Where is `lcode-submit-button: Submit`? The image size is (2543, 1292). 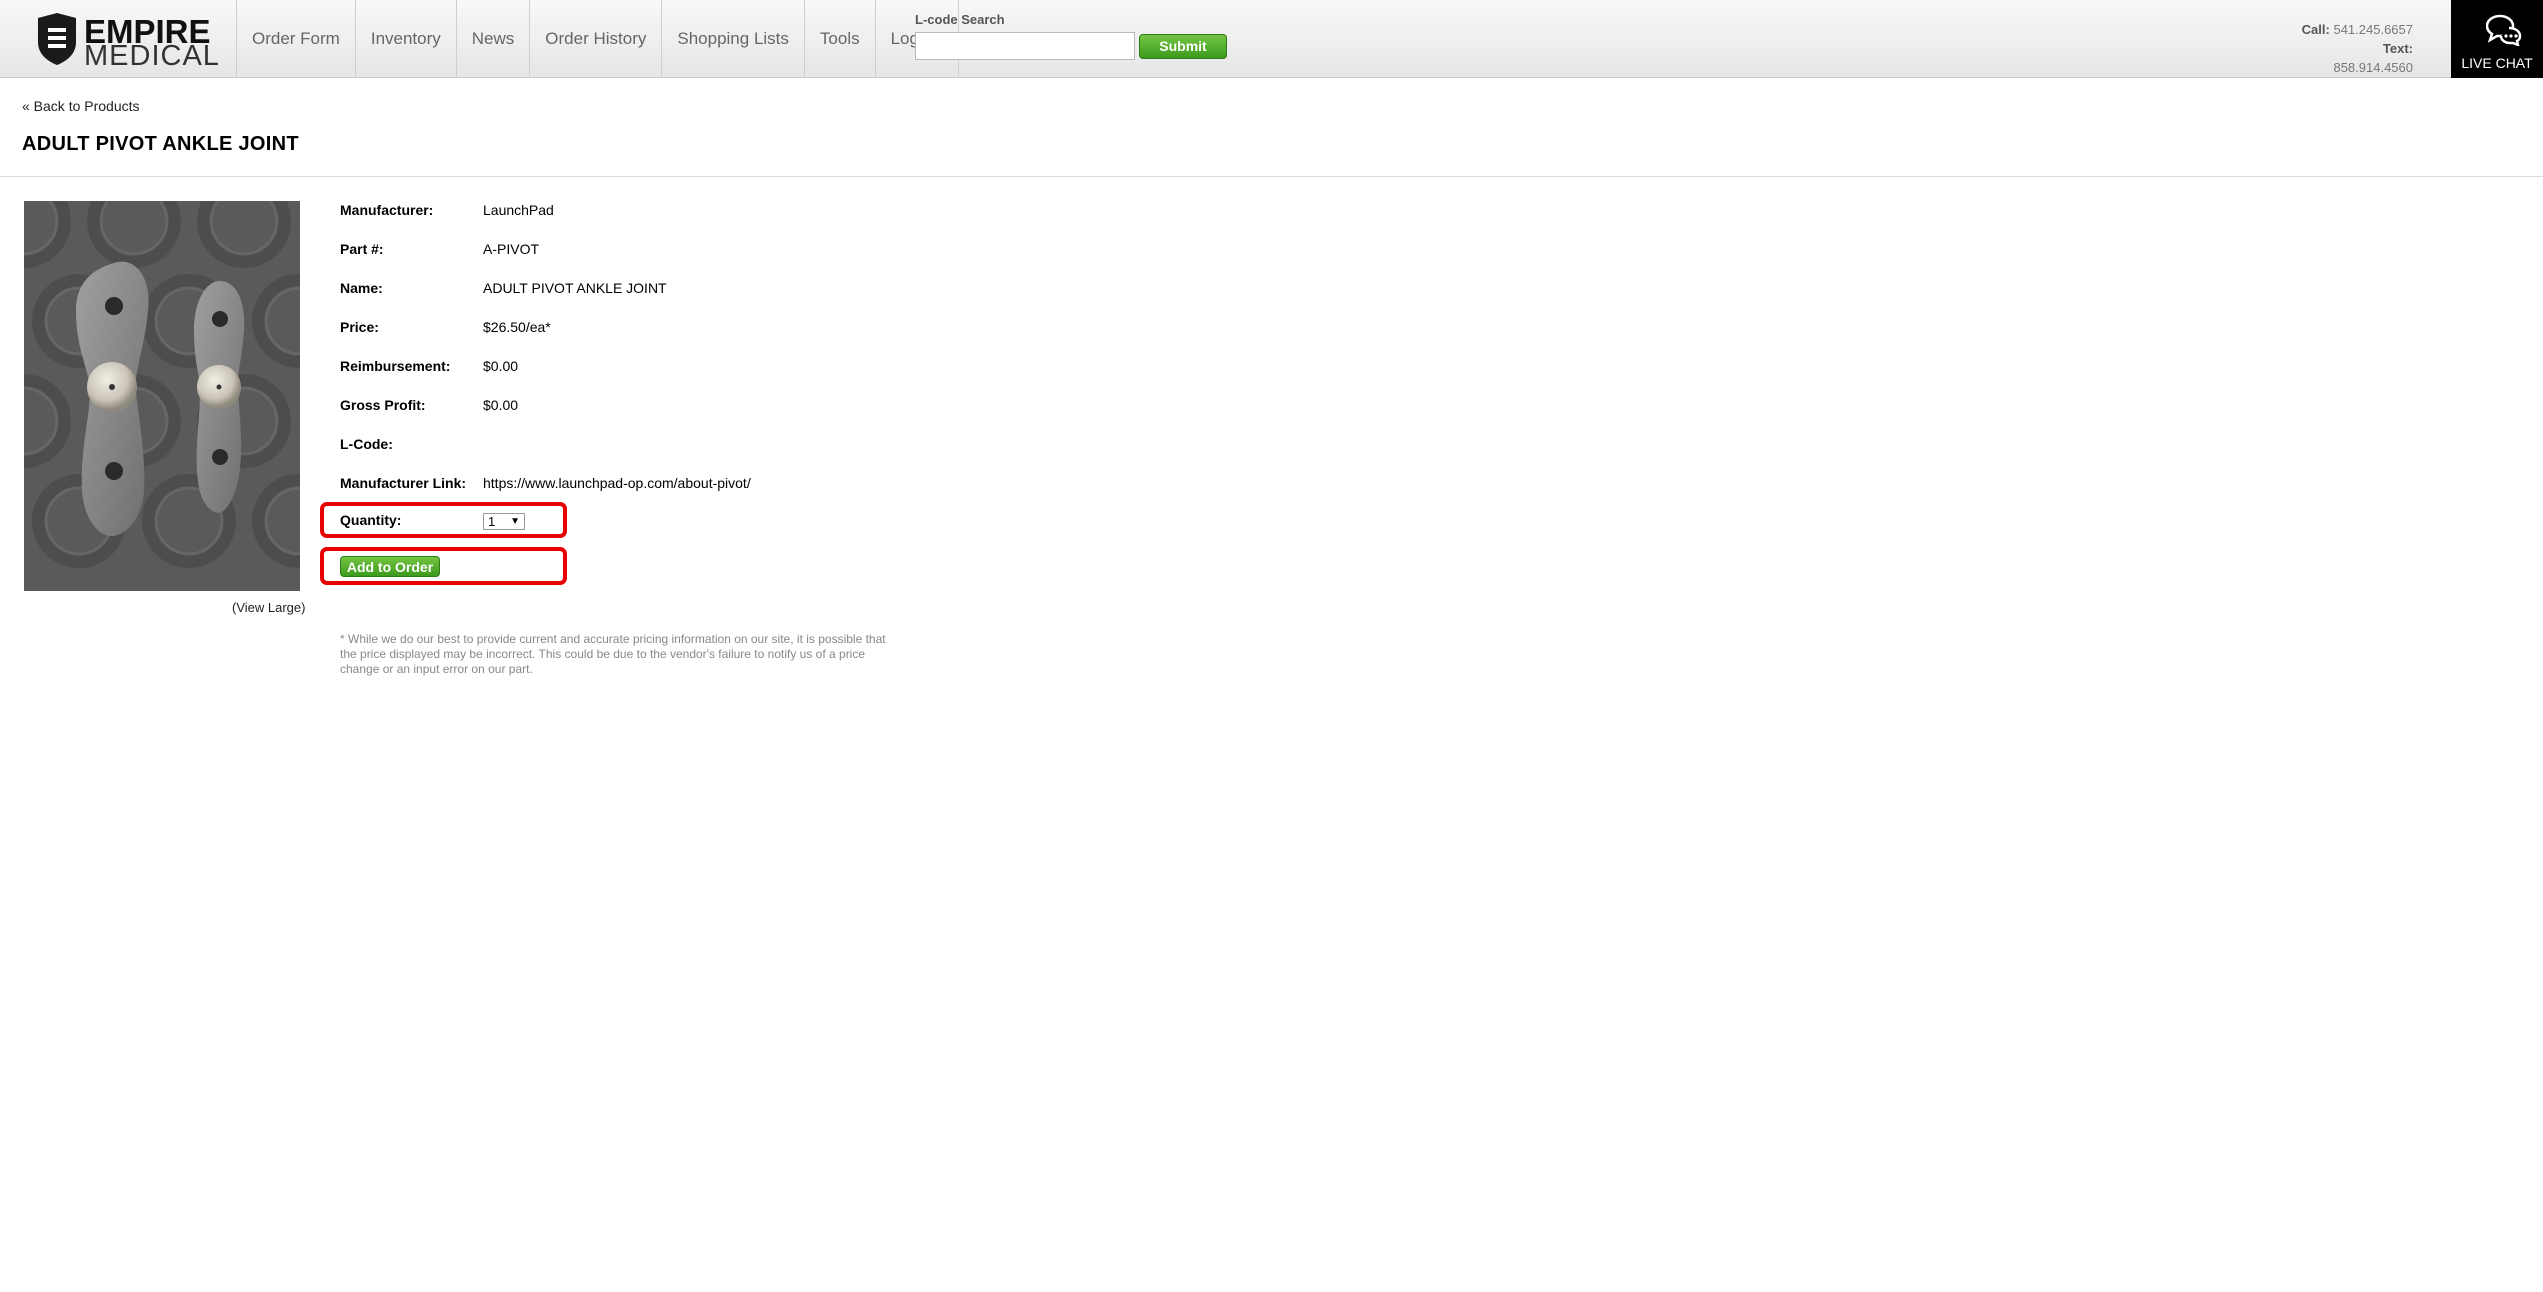
lcode-submit-button: Submit is located at coordinates (1183, 46).